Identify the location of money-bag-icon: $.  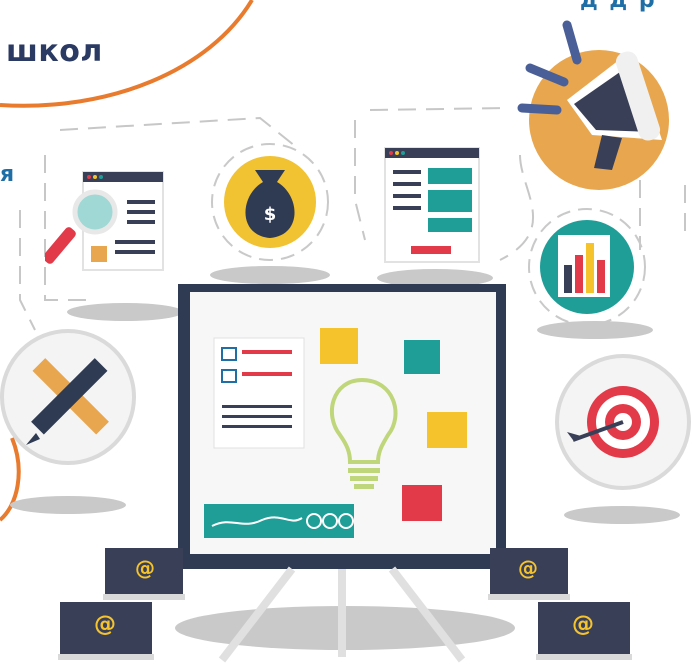
(270, 202).